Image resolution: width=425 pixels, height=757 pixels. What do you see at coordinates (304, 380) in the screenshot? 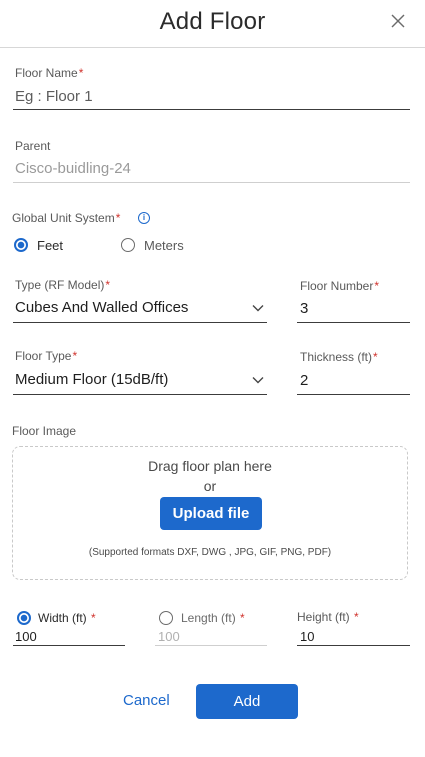
I see `thickness-input: 2` at bounding box center [304, 380].